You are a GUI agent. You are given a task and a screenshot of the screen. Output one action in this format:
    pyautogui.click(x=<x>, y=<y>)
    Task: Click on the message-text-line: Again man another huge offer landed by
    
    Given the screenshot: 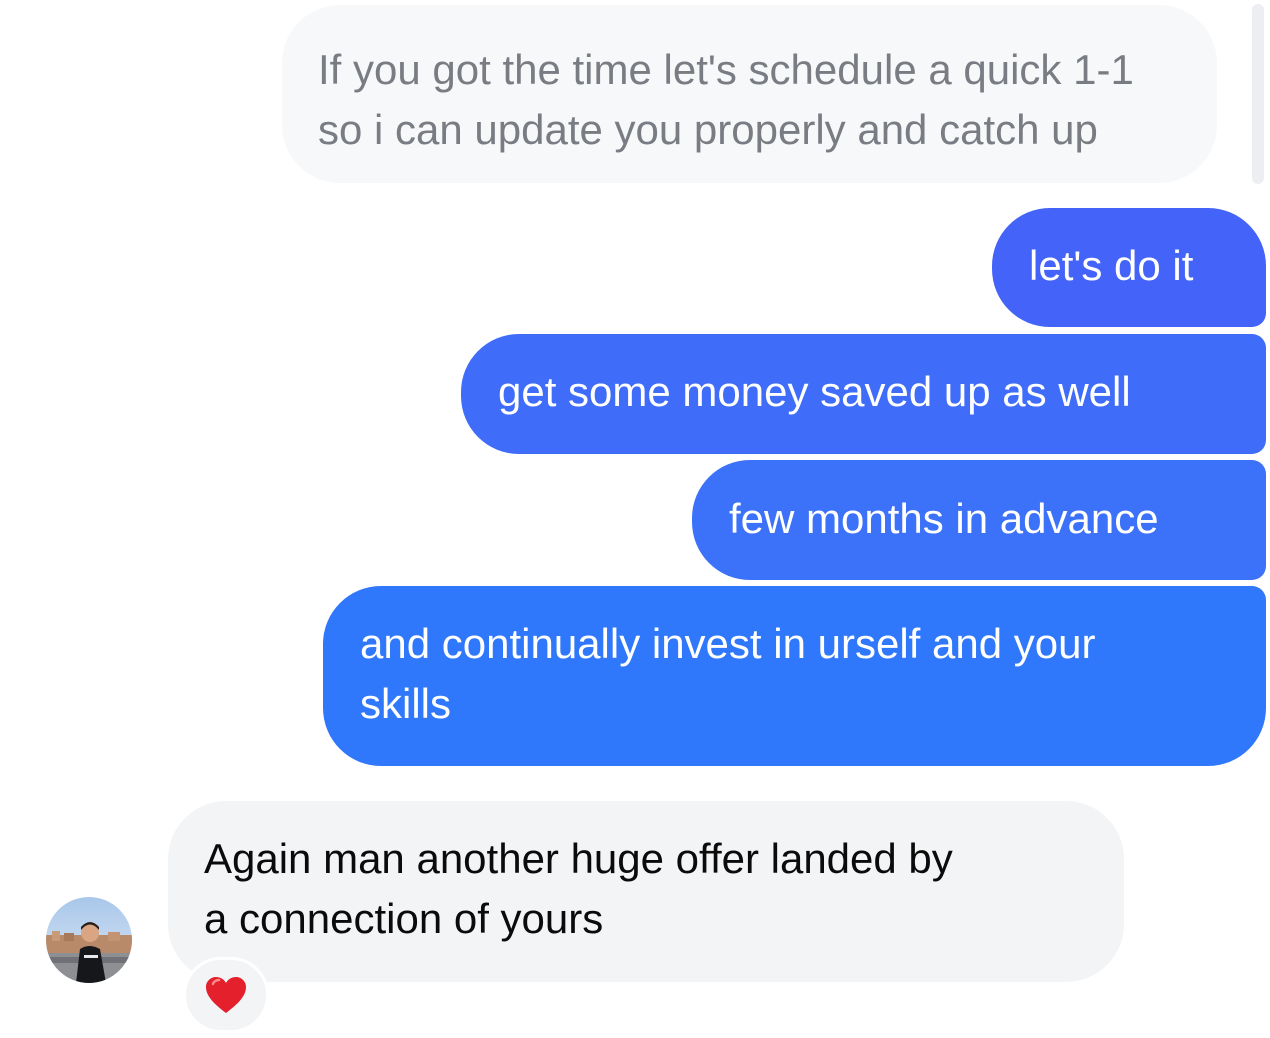 What is the action you would take?
    pyautogui.click(x=578, y=858)
    